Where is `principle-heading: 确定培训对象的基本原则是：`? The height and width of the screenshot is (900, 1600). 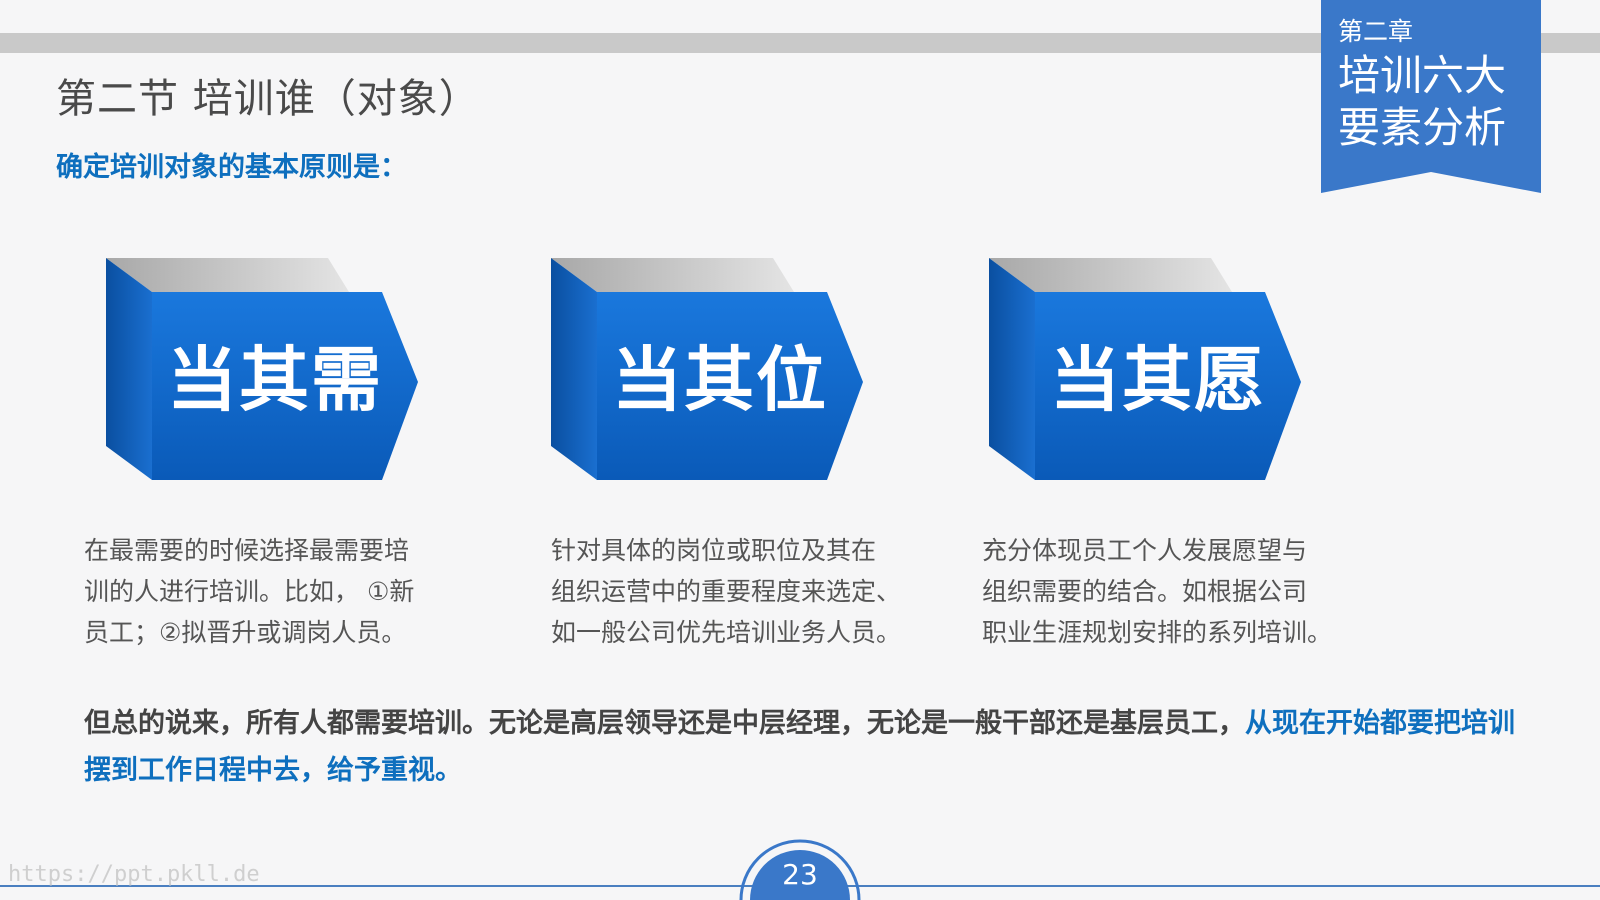
principle-heading: 确定培训对象的基本原则是： is located at coordinates (231, 167).